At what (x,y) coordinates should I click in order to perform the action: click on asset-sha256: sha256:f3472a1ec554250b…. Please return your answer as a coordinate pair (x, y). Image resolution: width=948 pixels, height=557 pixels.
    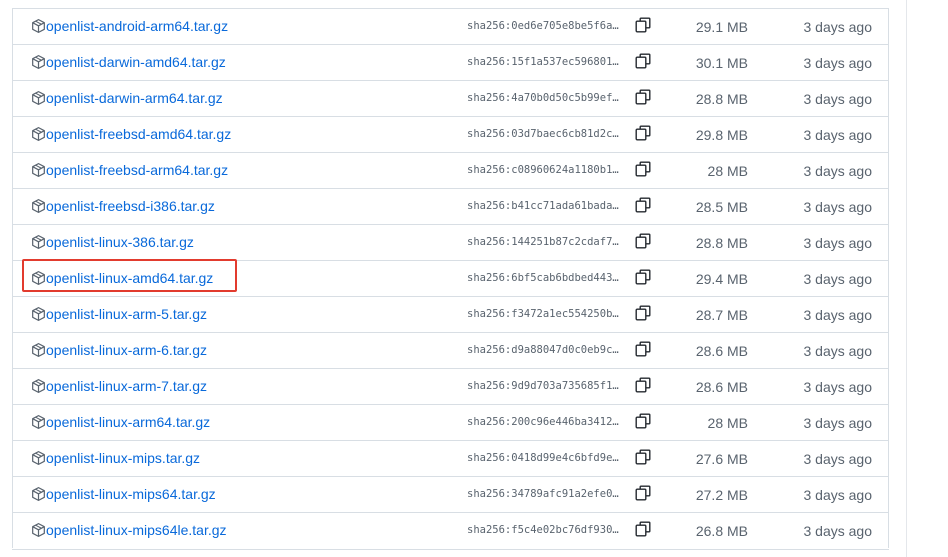
    Looking at the image, I should click on (543, 314).